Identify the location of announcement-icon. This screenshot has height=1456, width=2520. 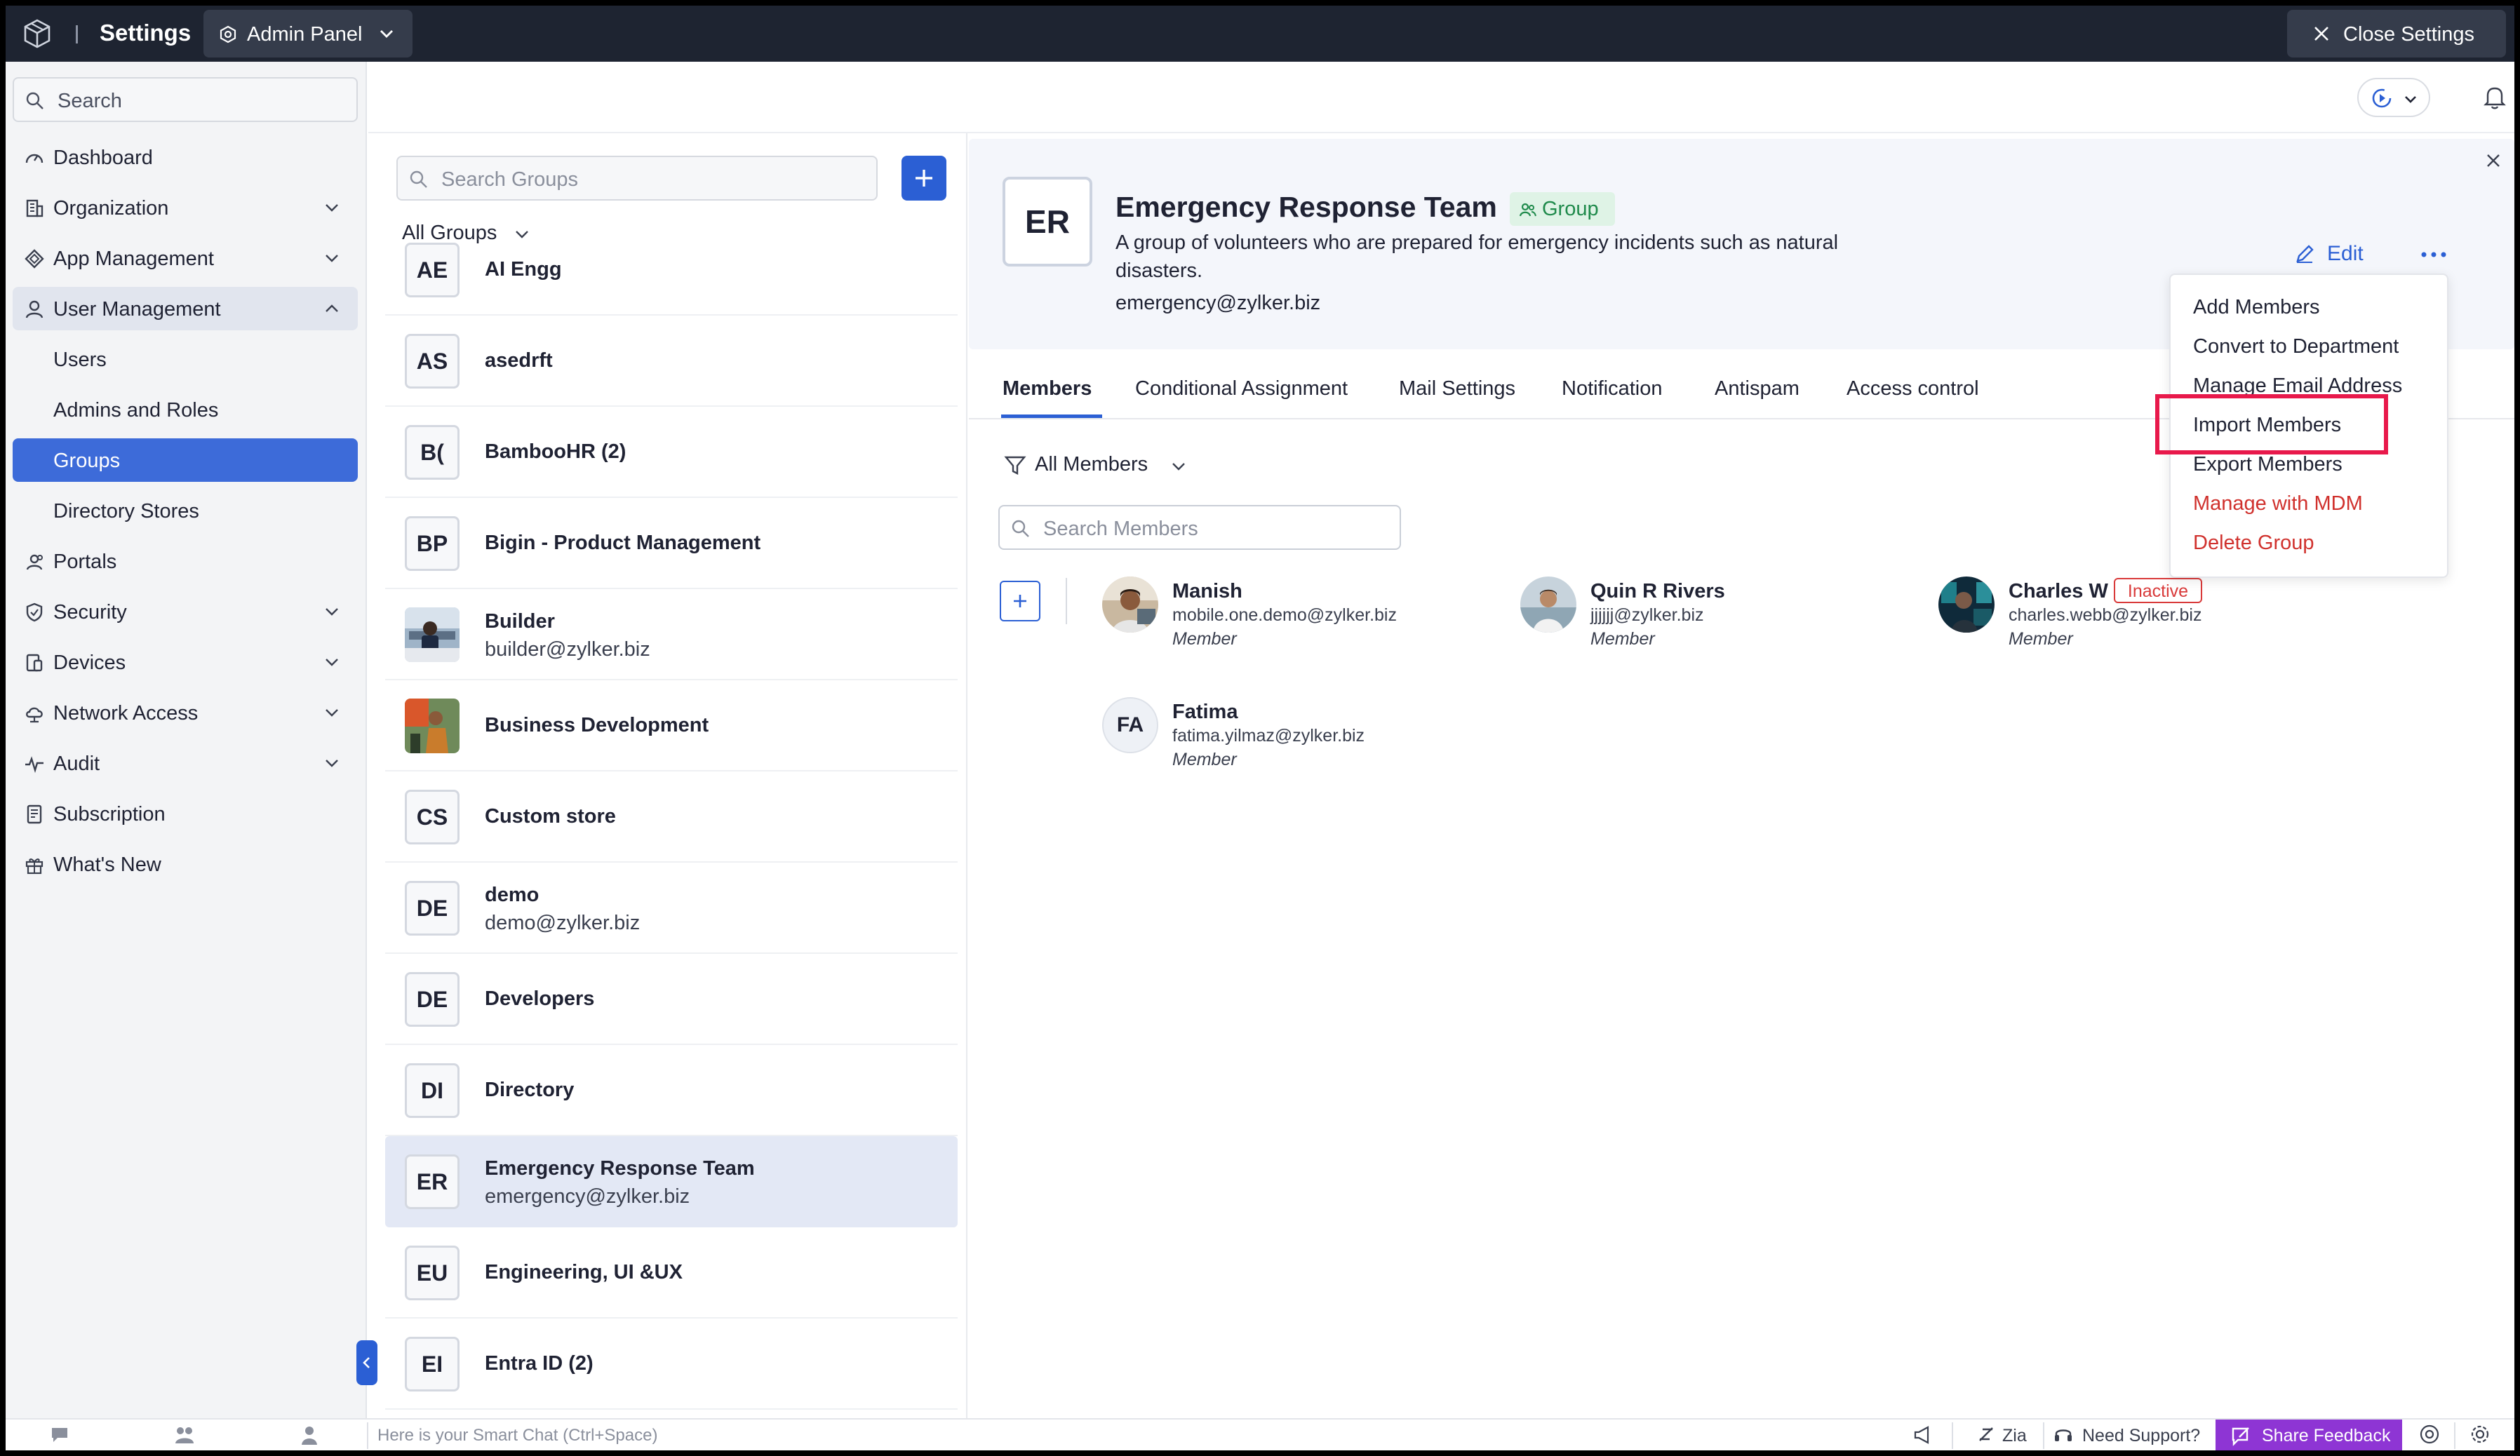
(1922, 1434).